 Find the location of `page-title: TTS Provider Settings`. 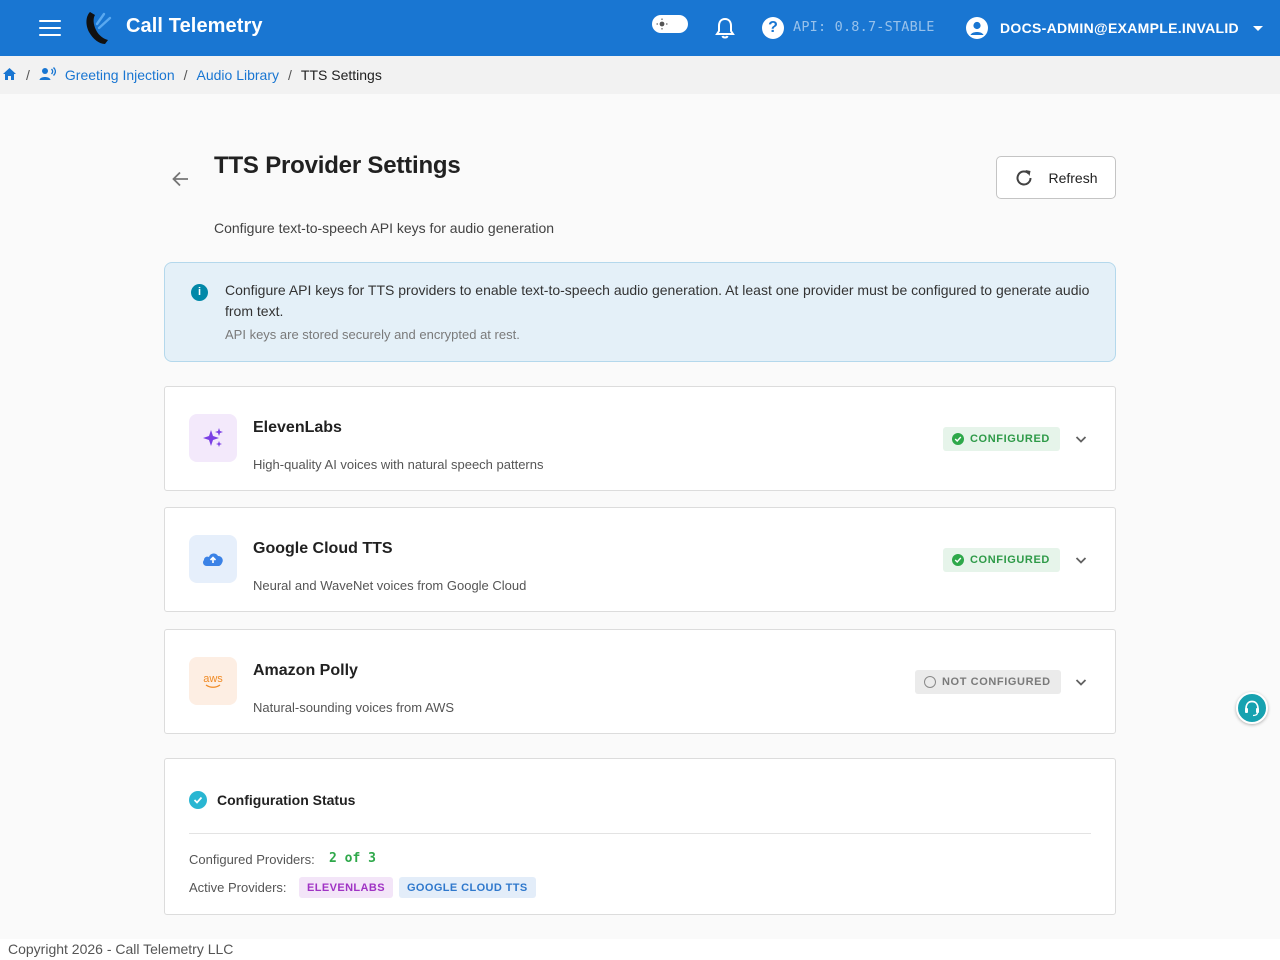

page-title: TTS Provider Settings is located at coordinates (337, 165).